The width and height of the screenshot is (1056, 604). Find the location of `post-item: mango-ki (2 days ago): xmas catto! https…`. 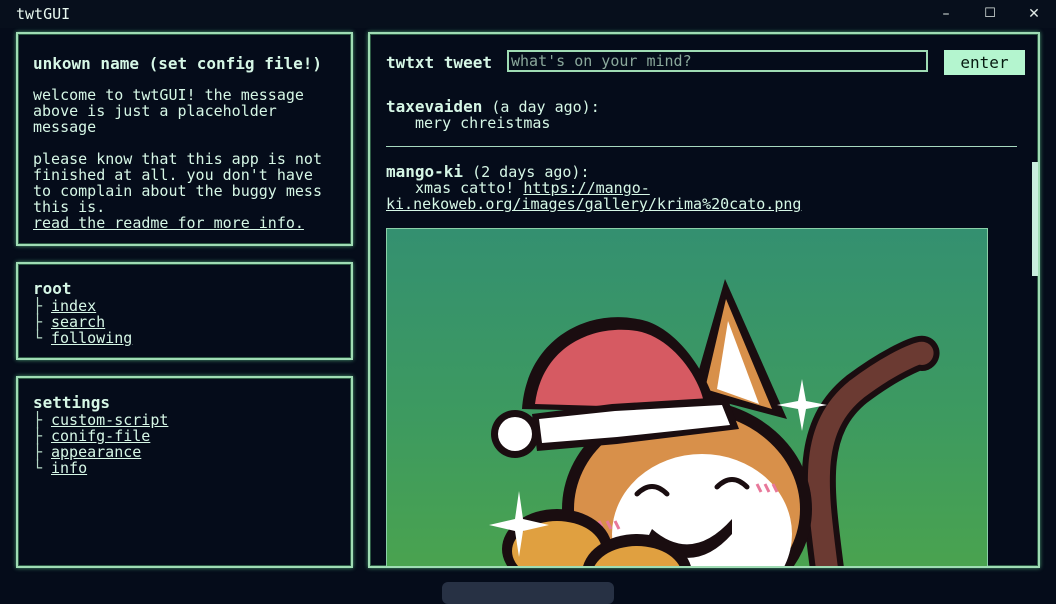

post-item: mango-ki (2 days ago): xmas catto! https… is located at coordinates (593, 188).